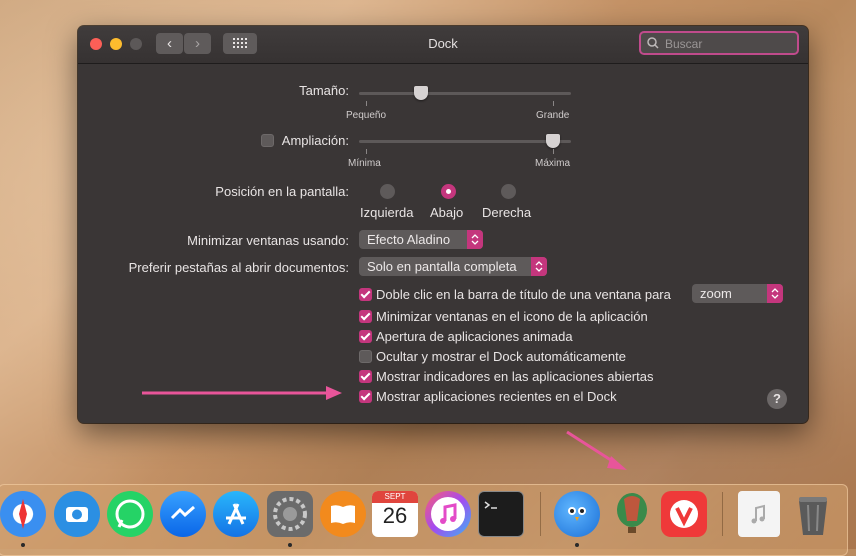 This screenshot has height=556, width=856. I want to click on whatsapp-app-icon, so click(130, 514).